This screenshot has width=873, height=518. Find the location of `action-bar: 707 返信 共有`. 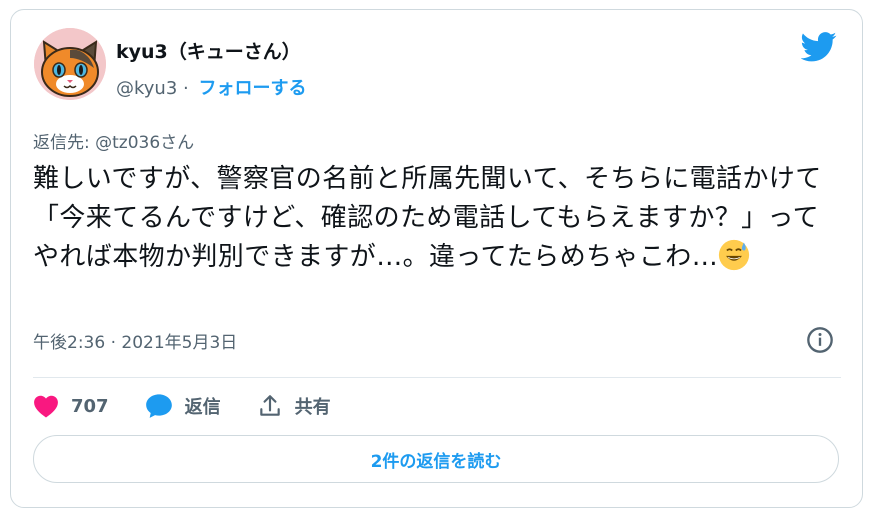

action-bar: 707 返信 共有 is located at coordinates (200, 406).